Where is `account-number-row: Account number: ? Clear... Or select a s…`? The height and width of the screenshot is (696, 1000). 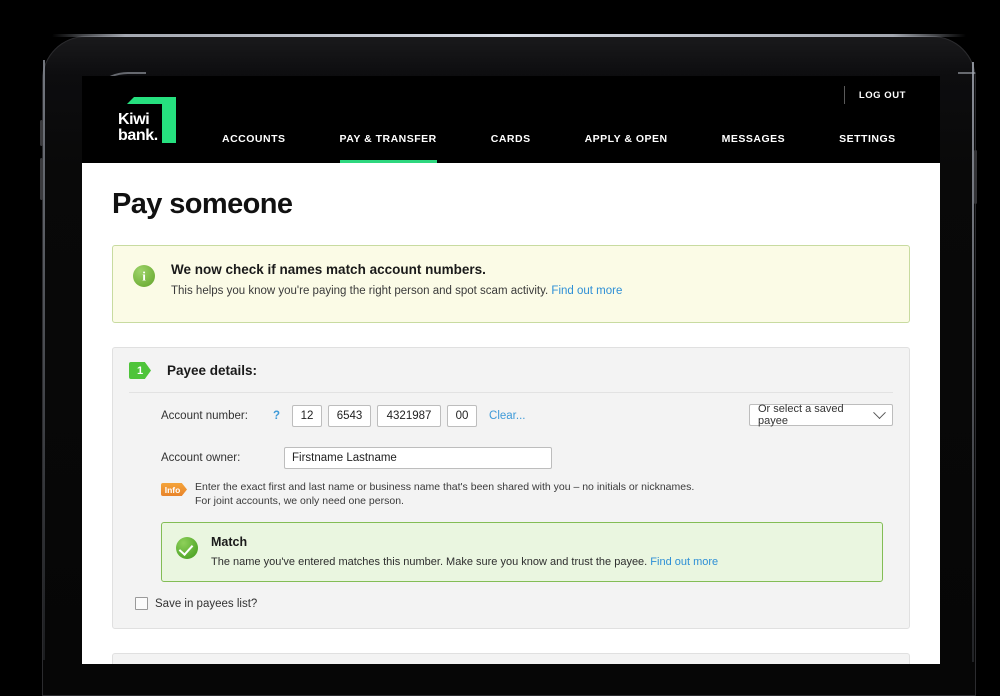 account-number-row: Account number: ? Clear... Or select a s… is located at coordinates (527, 415).